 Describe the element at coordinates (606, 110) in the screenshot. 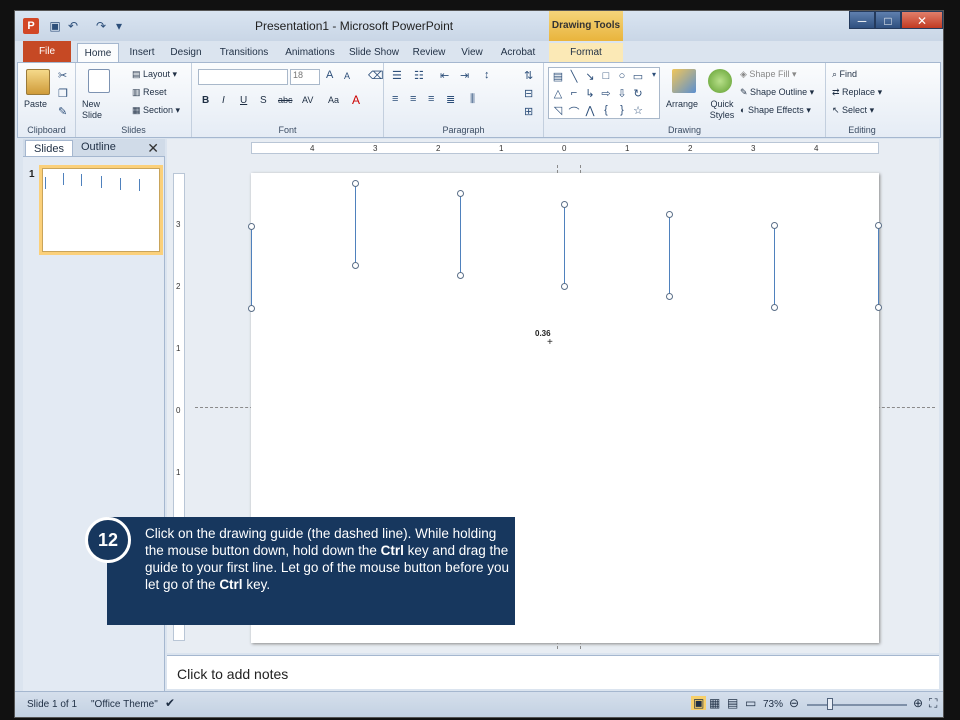

I see `left-brace-icon: {` at that location.